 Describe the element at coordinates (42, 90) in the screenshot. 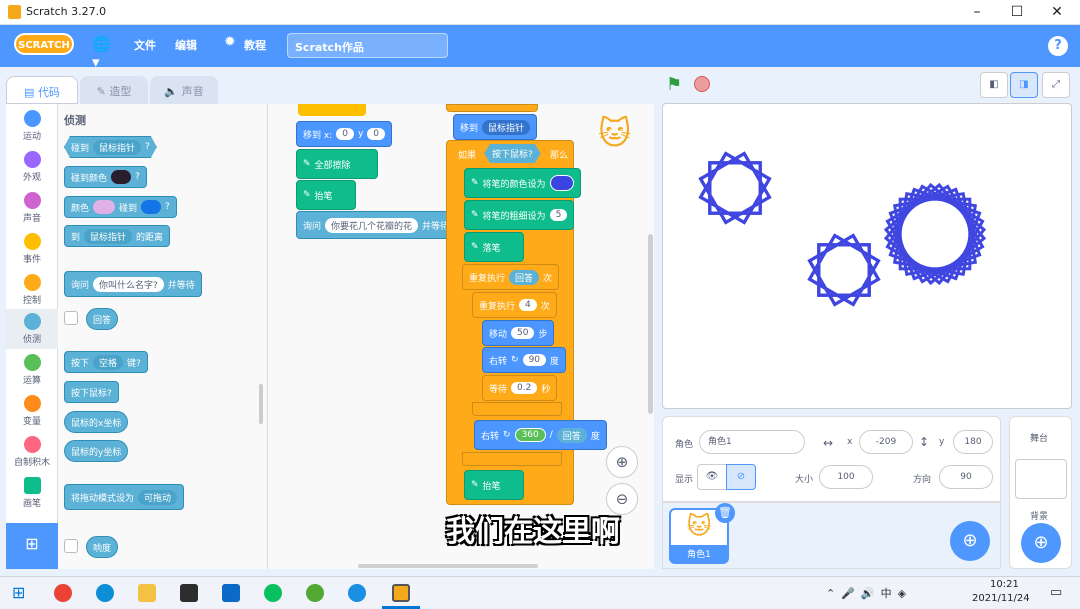

I see `tab-code: ▤ 代码` at that location.